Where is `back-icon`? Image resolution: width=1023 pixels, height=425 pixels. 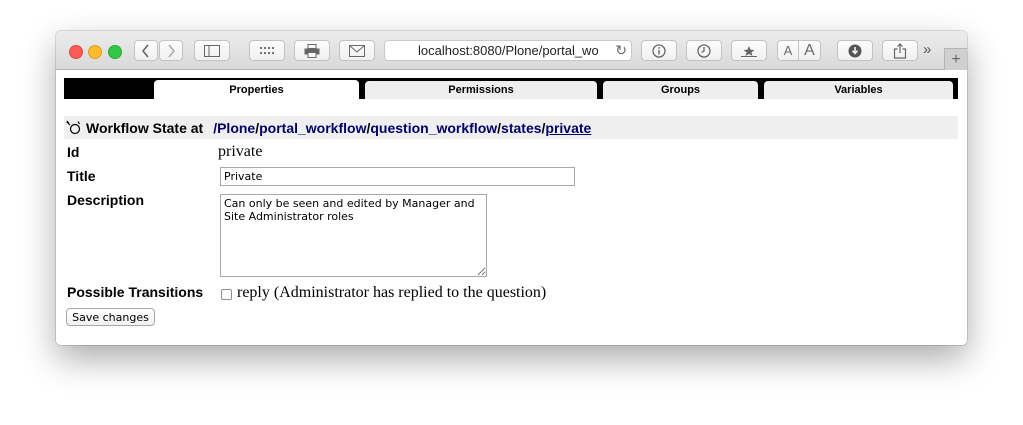 back-icon is located at coordinates (145, 50).